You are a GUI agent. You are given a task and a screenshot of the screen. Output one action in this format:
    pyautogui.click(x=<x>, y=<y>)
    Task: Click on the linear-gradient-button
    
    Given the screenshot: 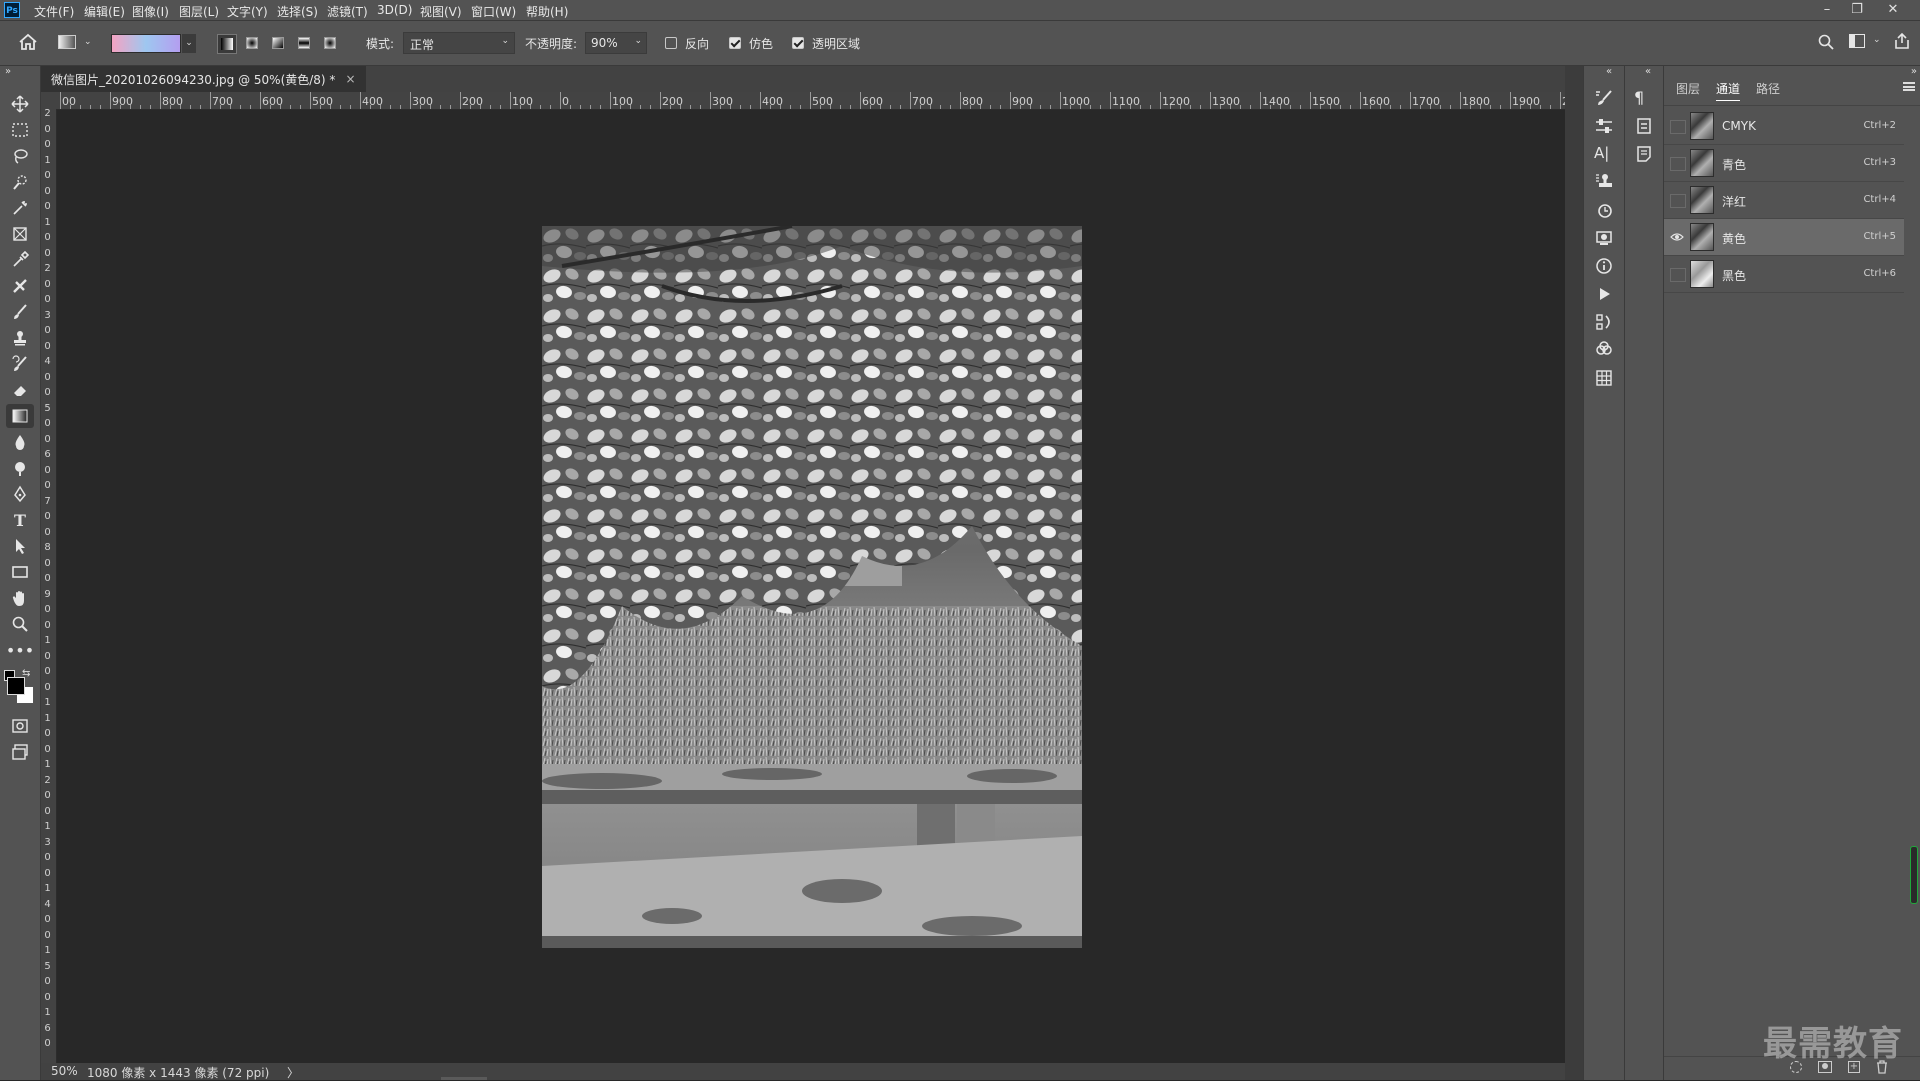 What is the action you would take?
    pyautogui.click(x=227, y=44)
    